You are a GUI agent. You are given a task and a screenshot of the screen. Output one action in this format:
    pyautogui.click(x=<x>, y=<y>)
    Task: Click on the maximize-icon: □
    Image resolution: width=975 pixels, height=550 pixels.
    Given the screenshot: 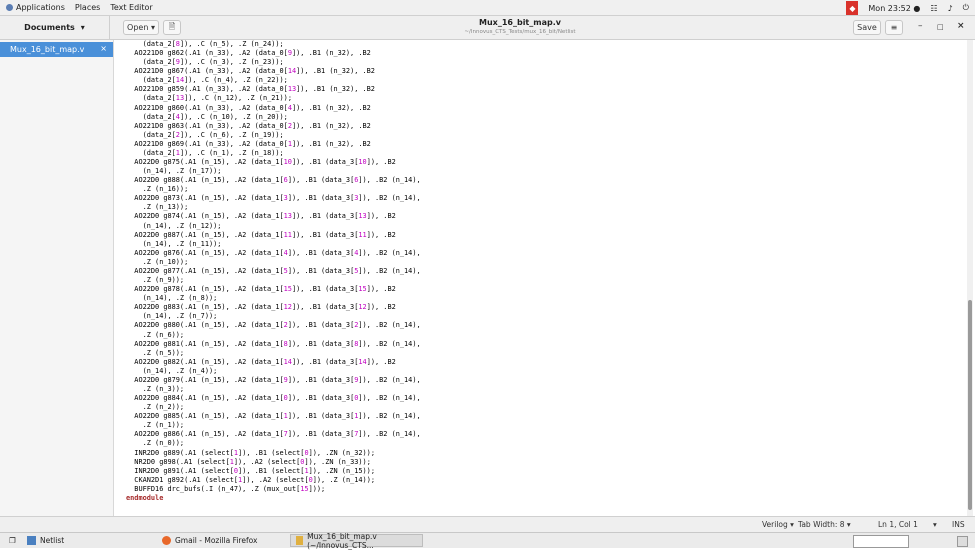 What is the action you would take?
    pyautogui.click(x=940, y=27)
    